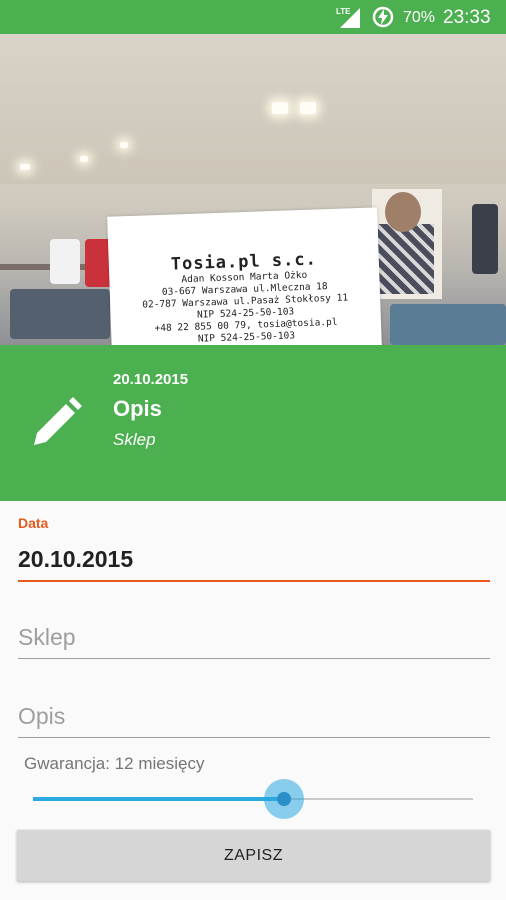 This screenshot has height=900, width=506. Describe the element at coordinates (254, 737) in the screenshot. I see `description-field-underline` at that location.